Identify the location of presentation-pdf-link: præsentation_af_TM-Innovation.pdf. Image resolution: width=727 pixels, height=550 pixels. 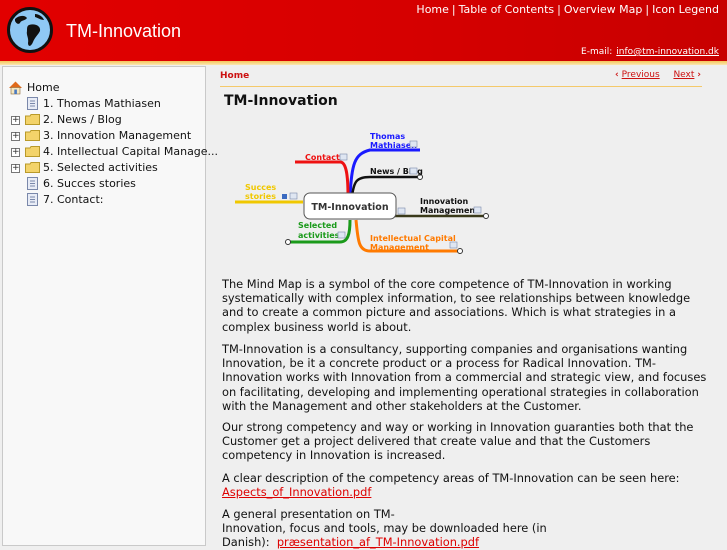
(378, 542).